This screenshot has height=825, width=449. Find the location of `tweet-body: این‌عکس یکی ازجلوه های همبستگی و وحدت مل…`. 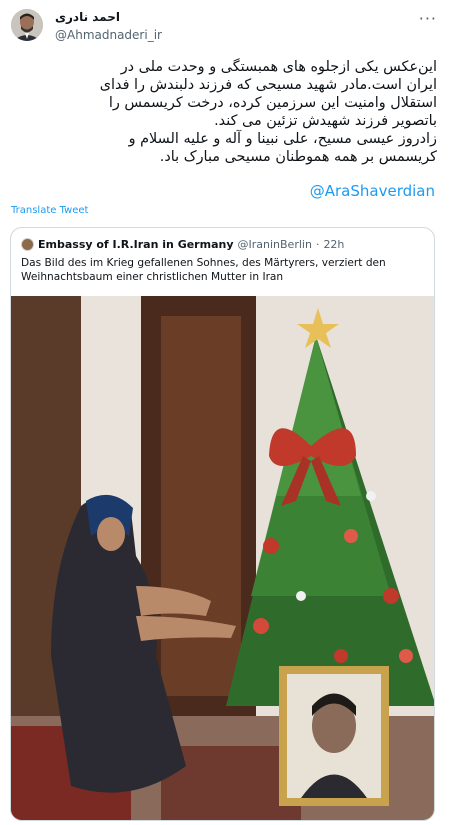

tweet-body: این‌عکس یکی ازجلوه های همبستگی و وحدت مل… is located at coordinates (224, 112).